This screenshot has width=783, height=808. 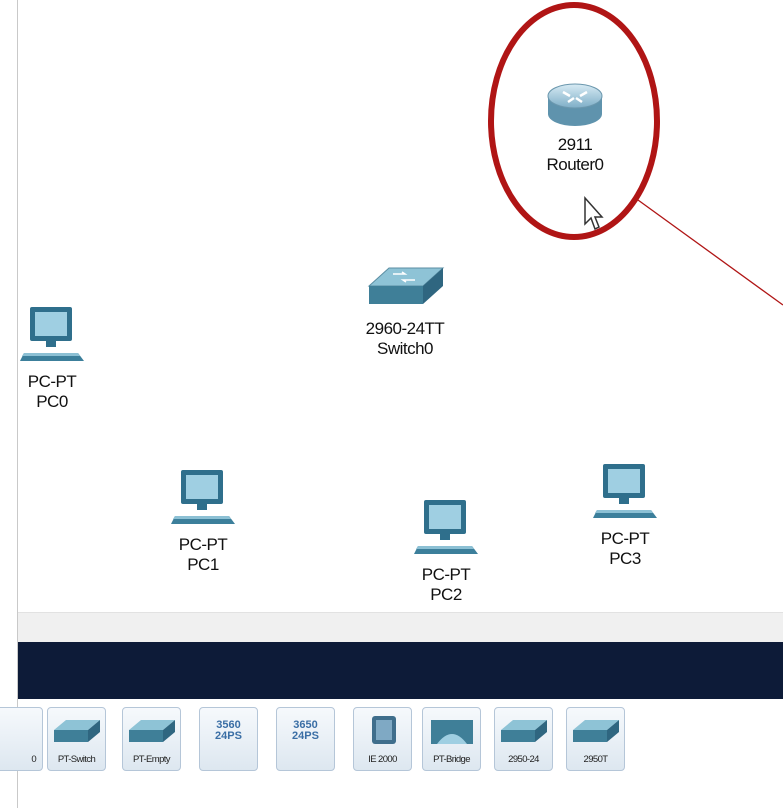 I want to click on pc1-device: PC-PT PC1, so click(x=203, y=520).